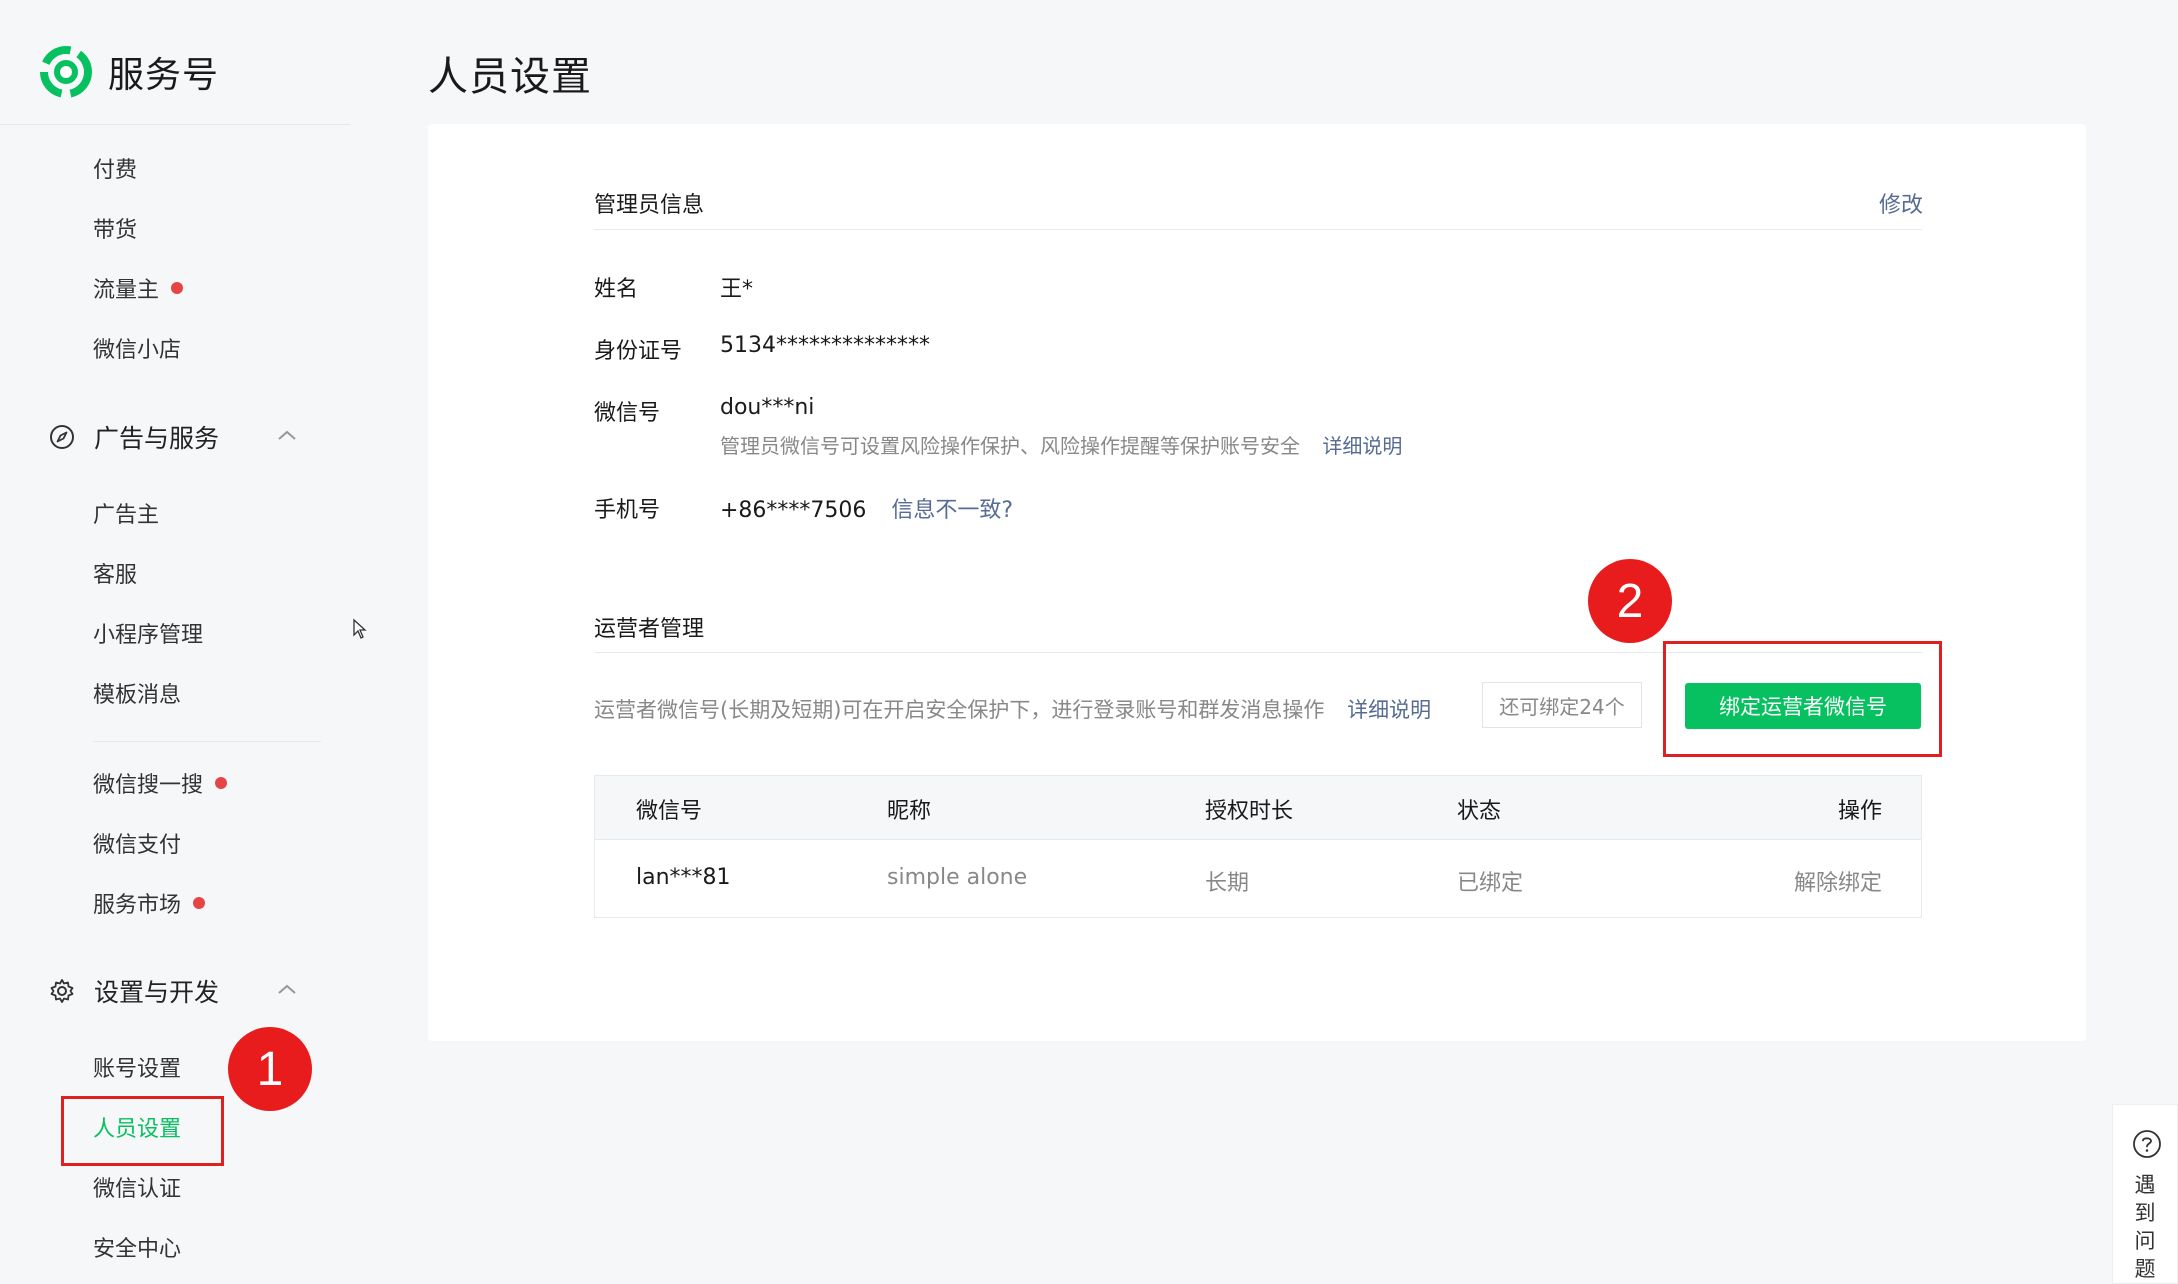 The image size is (2178, 1284). What do you see at coordinates (957, 877) in the screenshot?
I see `cell-nickname: simple alone` at bounding box center [957, 877].